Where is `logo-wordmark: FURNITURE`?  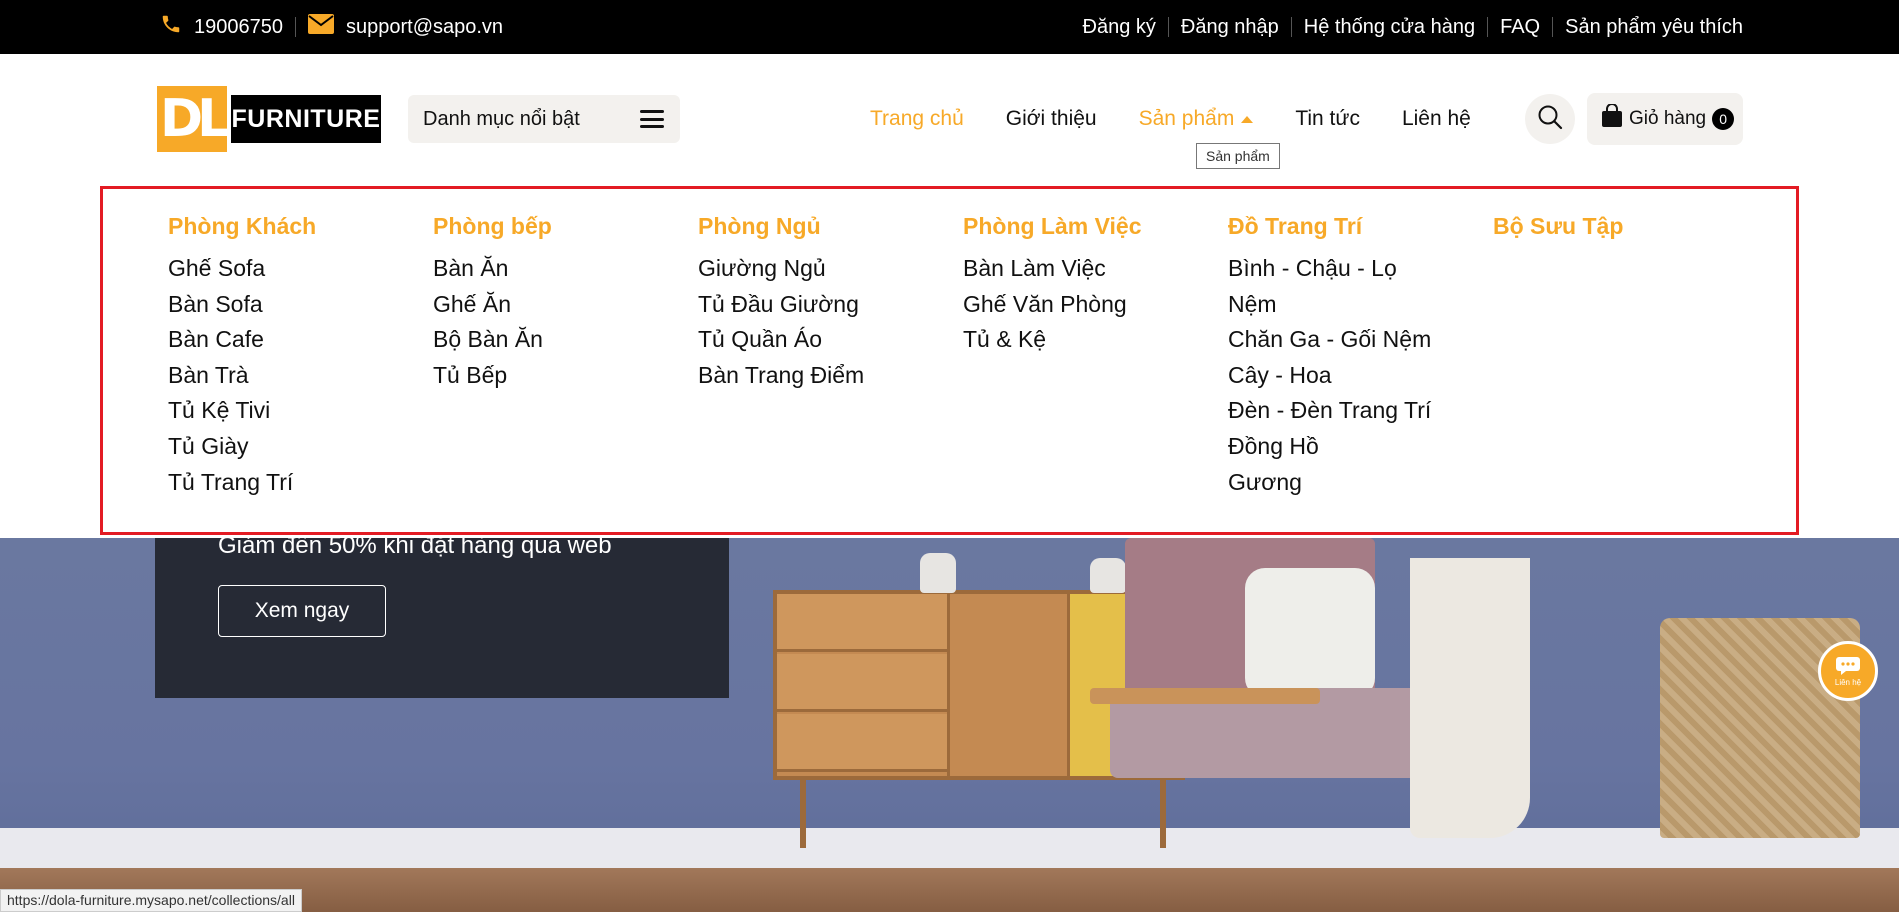
logo-wordmark: FURNITURE is located at coordinates (306, 119).